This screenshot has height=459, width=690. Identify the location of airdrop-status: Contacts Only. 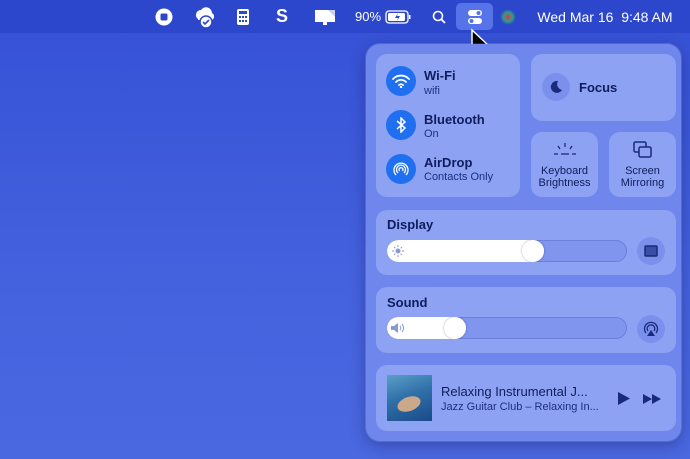
(459, 177).